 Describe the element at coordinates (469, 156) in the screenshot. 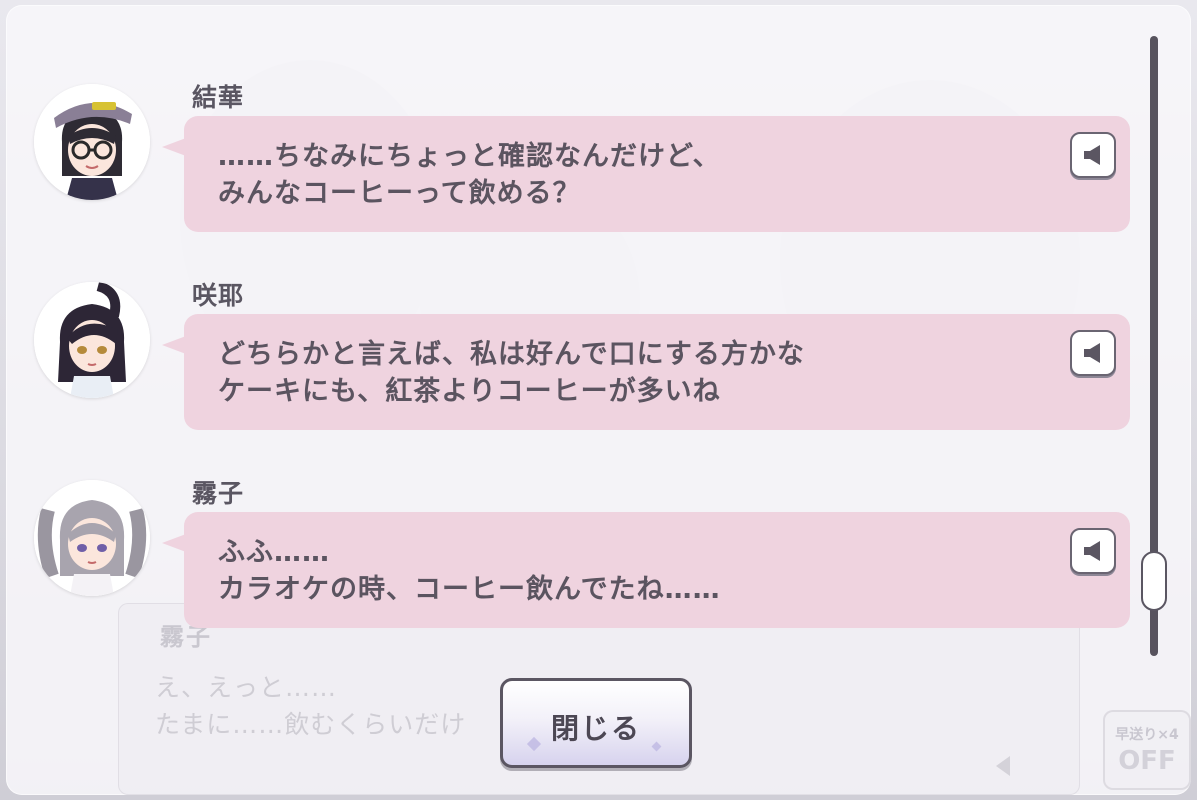

I see `dialogue-line-1: ……ちなみにちょっと確認なんだけど、` at that location.